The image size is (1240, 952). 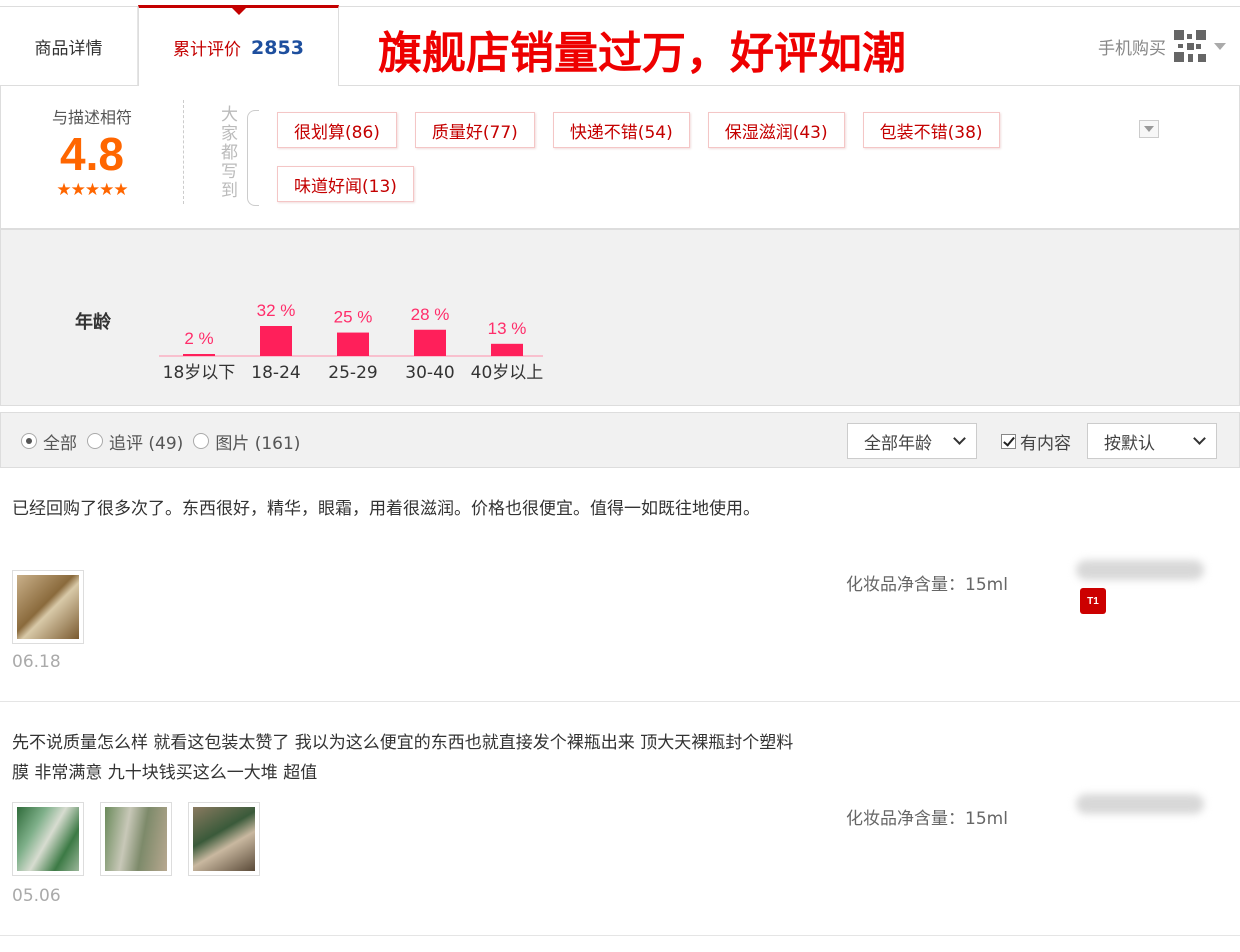 What do you see at coordinates (474, 130) in the screenshot?
I see `impression-tag: 质量好(77)` at bounding box center [474, 130].